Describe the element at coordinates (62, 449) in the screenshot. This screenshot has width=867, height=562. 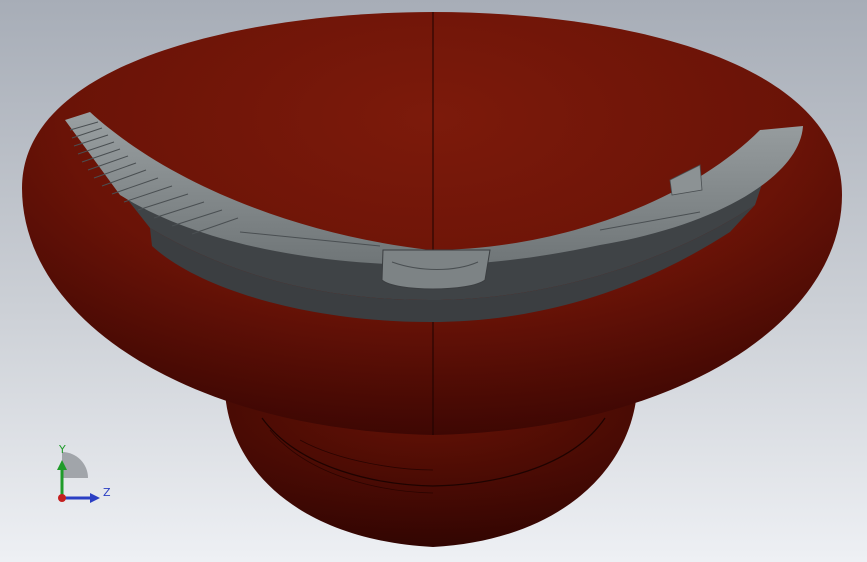
I see `y-axis-label: Y` at that location.